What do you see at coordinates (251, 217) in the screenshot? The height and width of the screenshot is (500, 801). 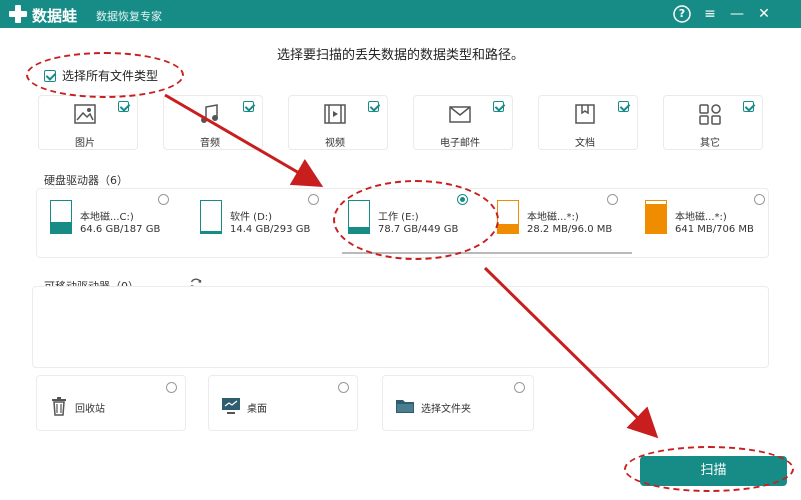 I see `drive-name: 软件 (D:)` at bounding box center [251, 217].